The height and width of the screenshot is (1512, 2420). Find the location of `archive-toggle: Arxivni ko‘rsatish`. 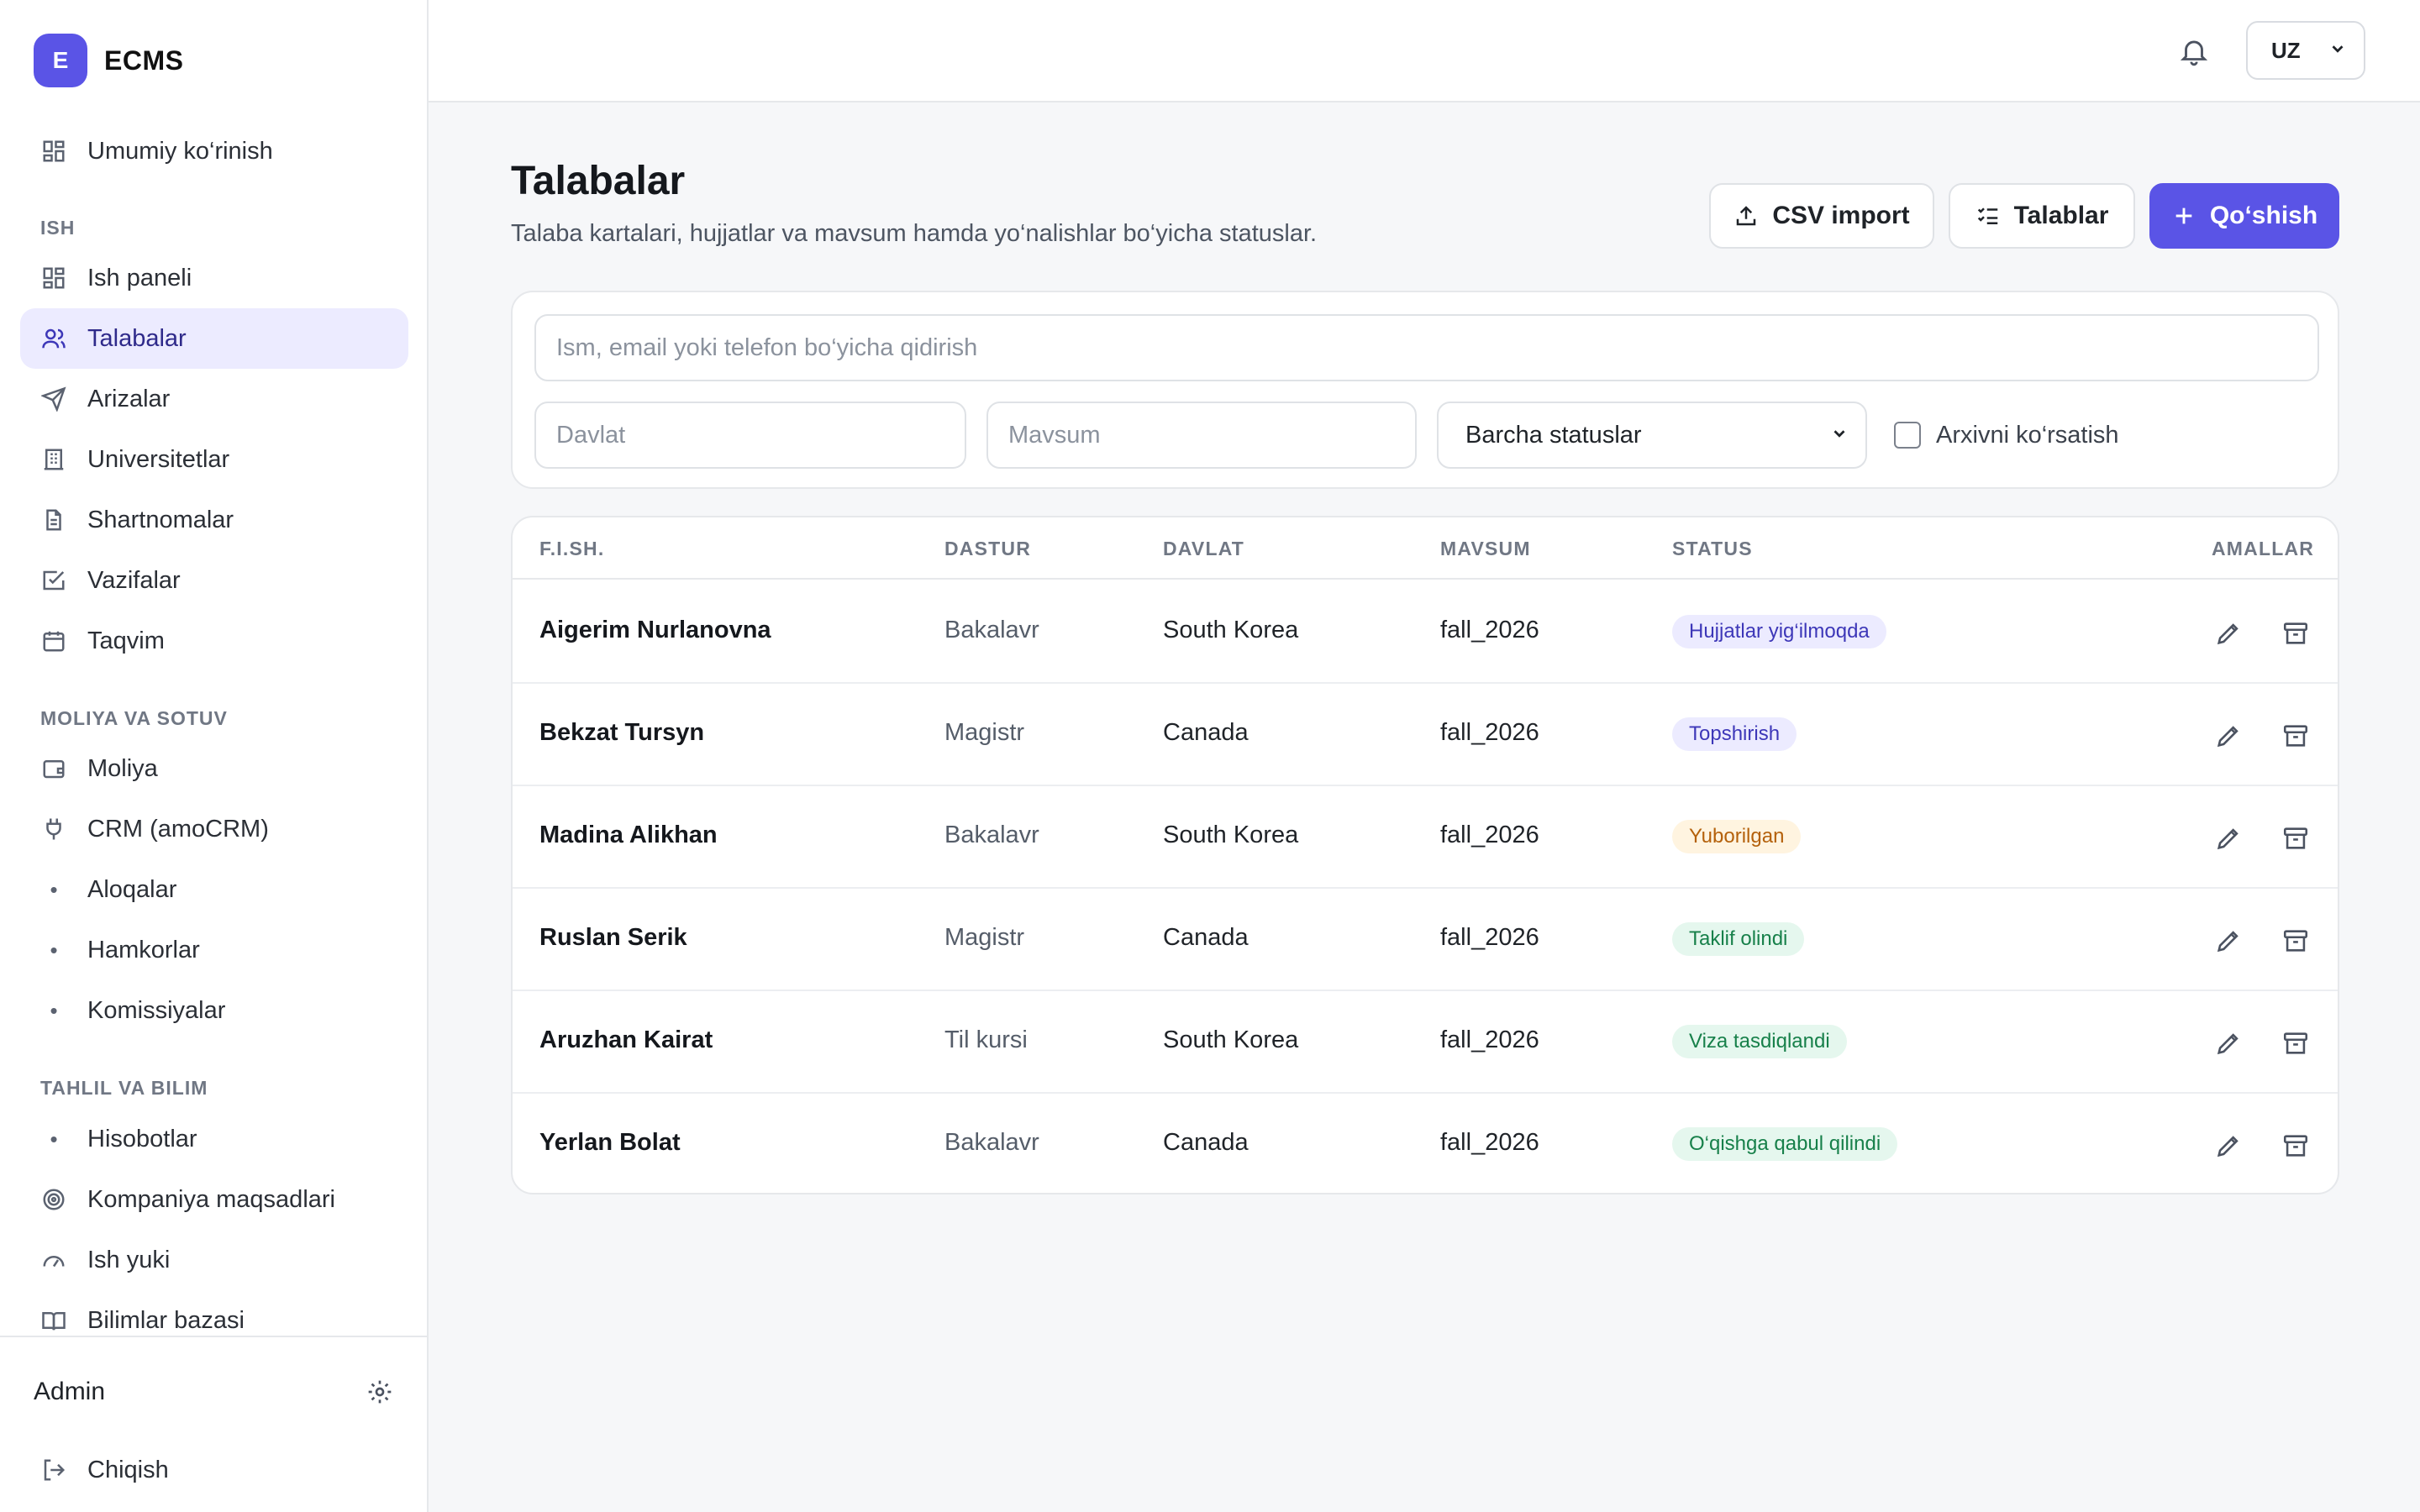

archive-toggle: Arxivni ko‘rsatish is located at coordinates (2006, 435).